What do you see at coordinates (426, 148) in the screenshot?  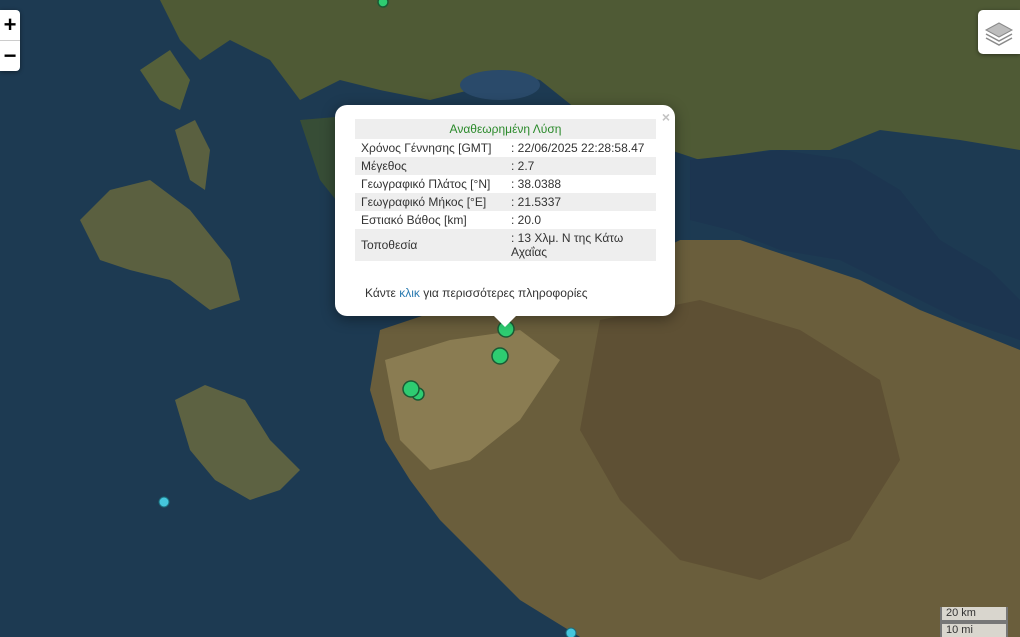 I see `row-label: Χρόνος Γέννησης [GMT]` at bounding box center [426, 148].